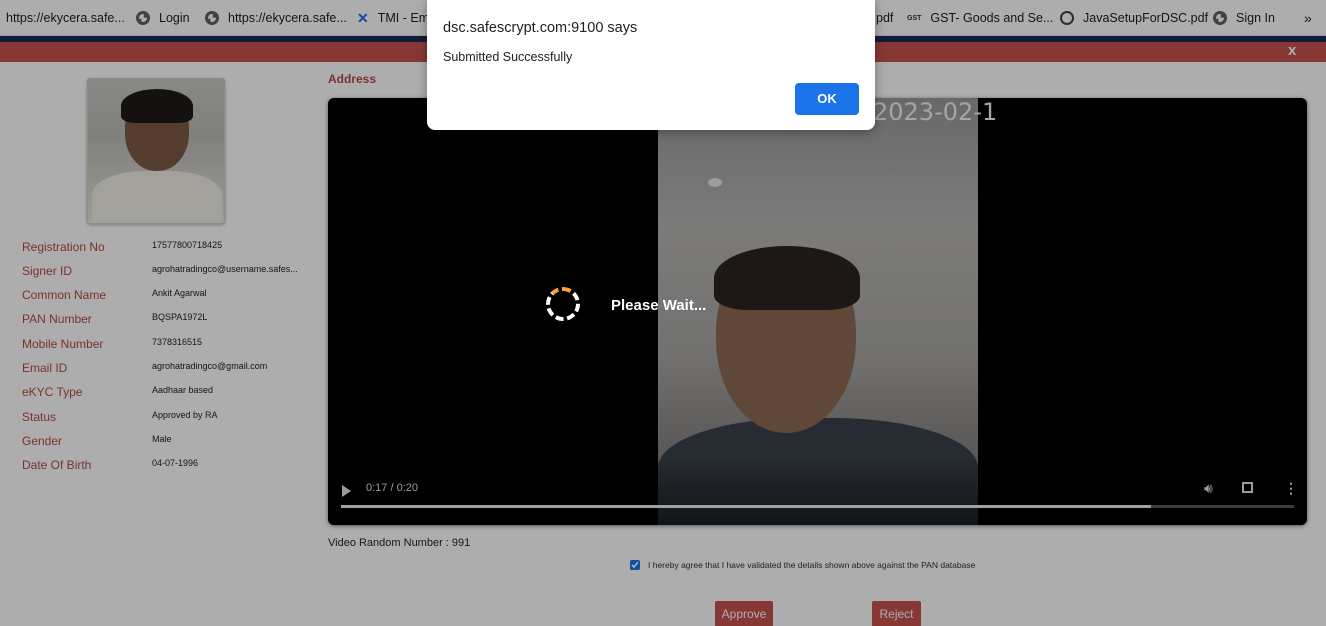  Describe the element at coordinates (540, 28) in the screenshot. I see `alert-title: dsc.safescrypt.com:9100 says` at that location.